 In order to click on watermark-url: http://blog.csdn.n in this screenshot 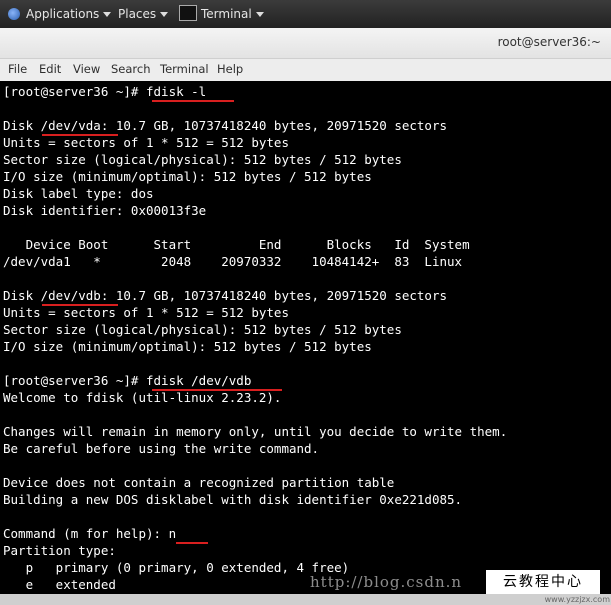, I will do `click(386, 582)`.